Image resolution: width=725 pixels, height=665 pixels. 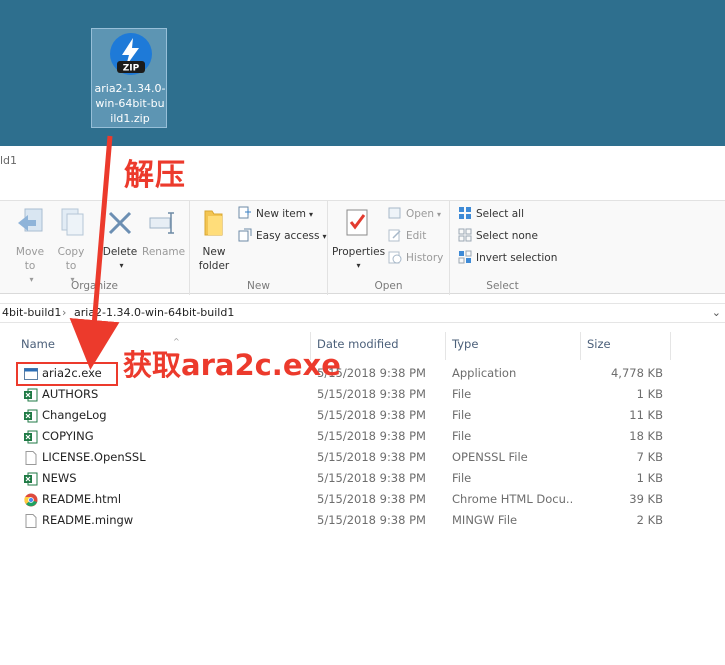 I want to click on copy-to-button: Copy to ▾, so click(x=71, y=247).